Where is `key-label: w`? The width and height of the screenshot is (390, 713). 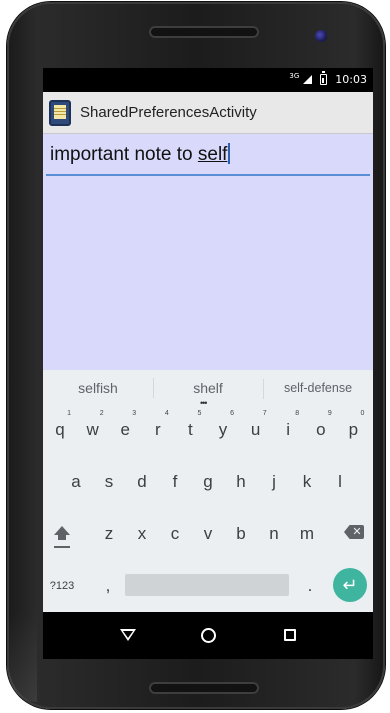 key-label: w is located at coordinates (92, 429).